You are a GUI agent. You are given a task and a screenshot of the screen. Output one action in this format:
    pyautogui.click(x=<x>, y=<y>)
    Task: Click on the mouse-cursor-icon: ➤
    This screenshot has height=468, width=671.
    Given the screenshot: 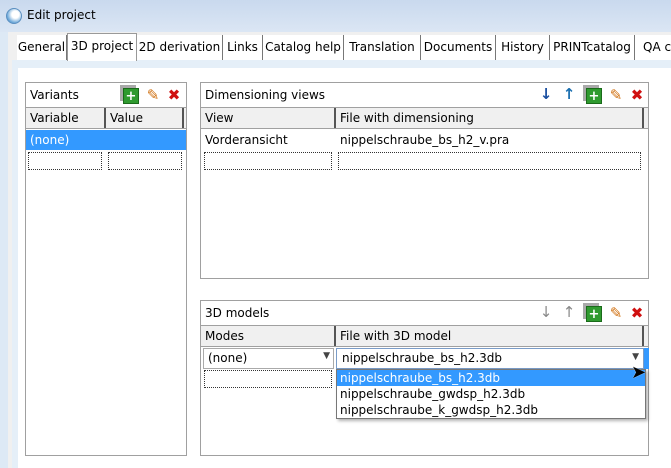 What is the action you would take?
    pyautogui.click(x=639, y=372)
    